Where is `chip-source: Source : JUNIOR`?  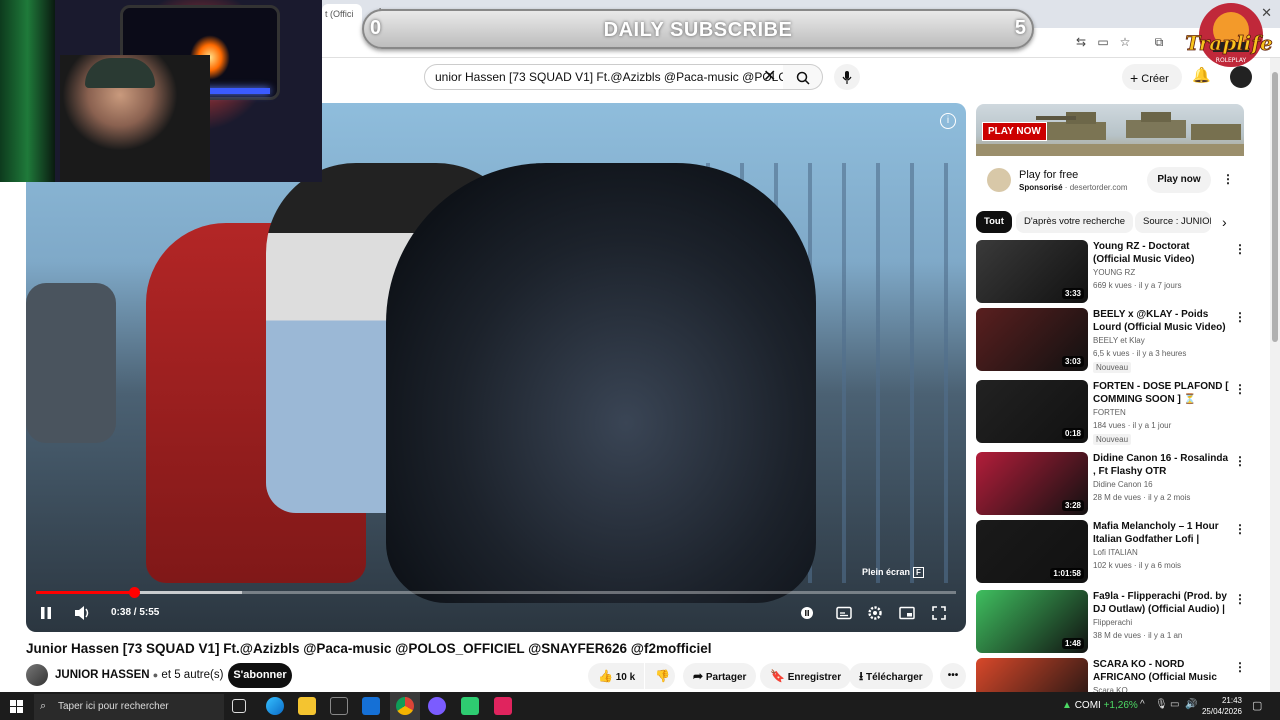 chip-source: Source : JUNIOR is located at coordinates (1173, 222).